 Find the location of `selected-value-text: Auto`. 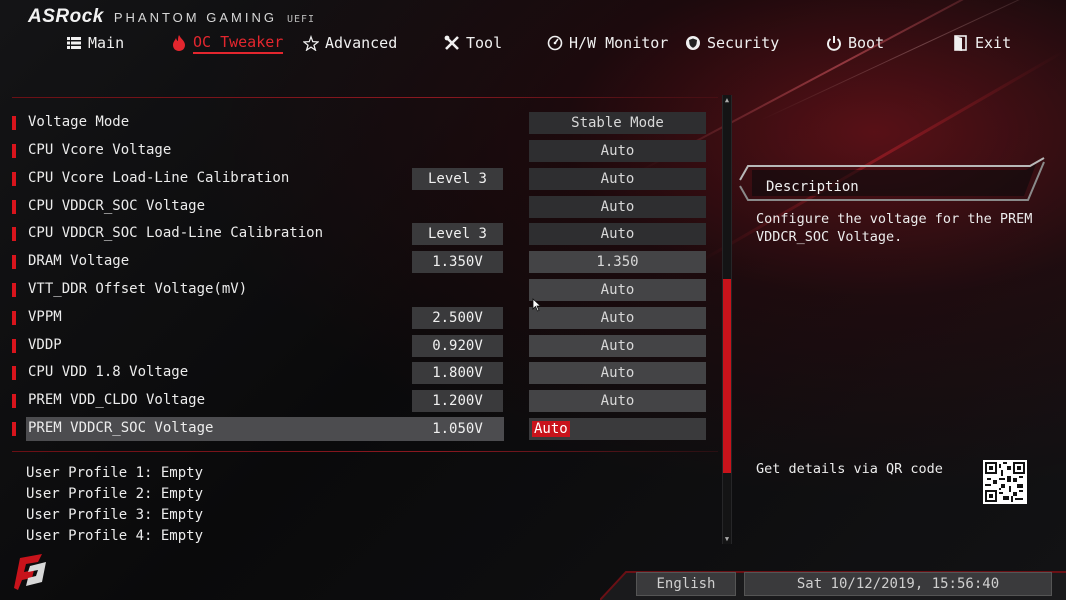

selected-value-text: Auto is located at coordinates (551, 429).